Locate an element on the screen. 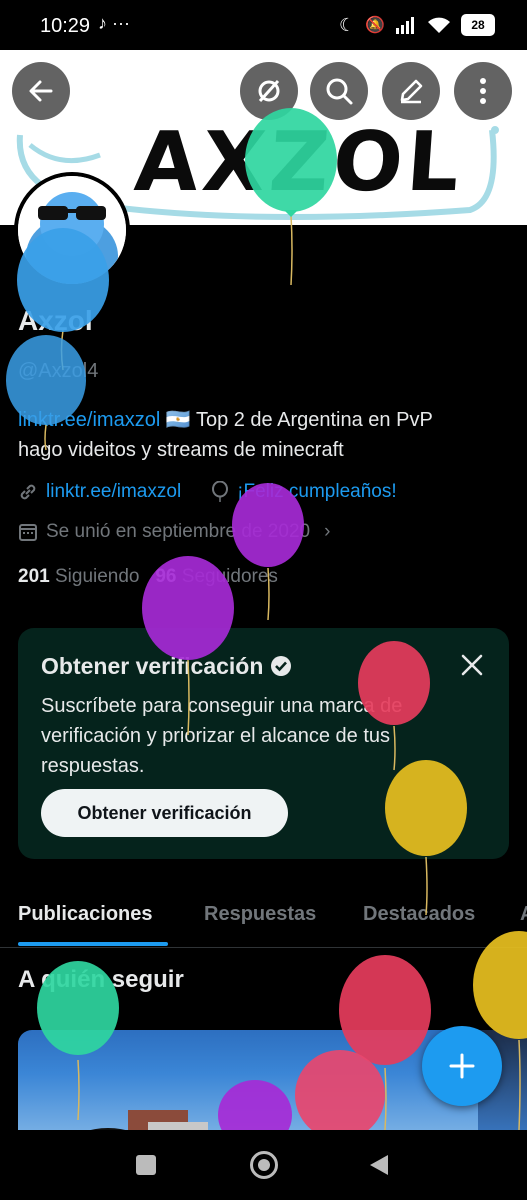 This screenshot has height=1200, width=527. compose-button is located at coordinates (462, 1066).